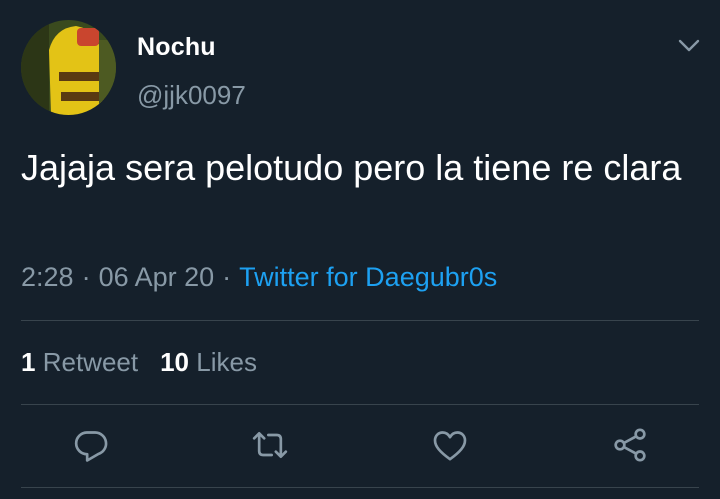 This screenshot has height=499, width=720. Describe the element at coordinates (68, 67) in the screenshot. I see `avatar` at that location.